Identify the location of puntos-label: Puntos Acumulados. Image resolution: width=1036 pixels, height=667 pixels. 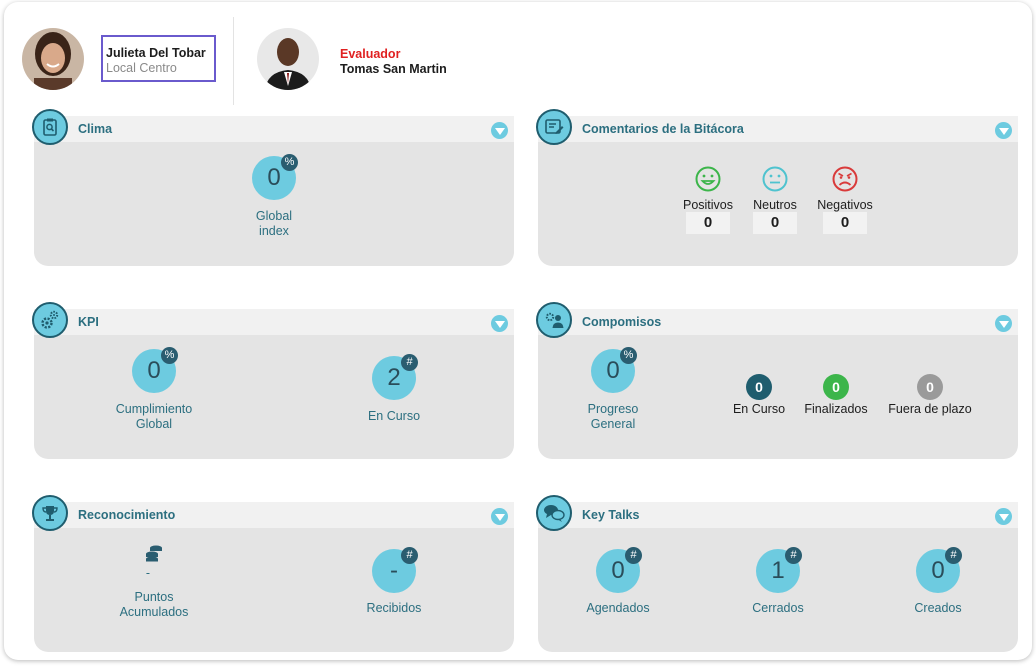
(154, 605).